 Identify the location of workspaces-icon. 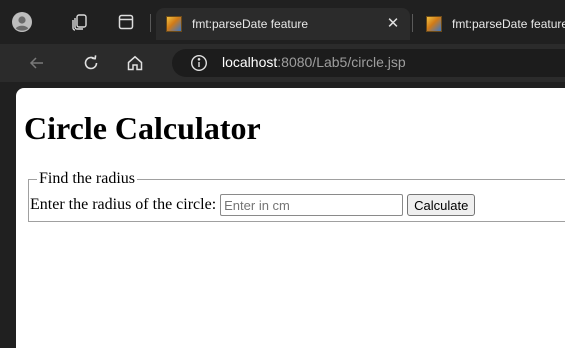
(80, 22).